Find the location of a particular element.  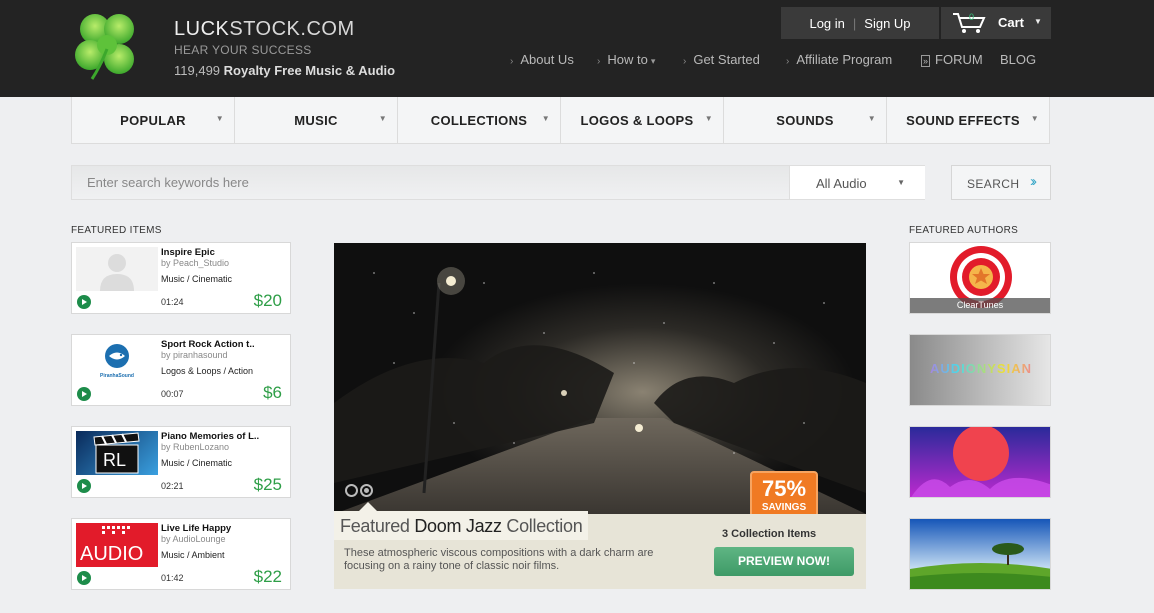

item-duration: 01:42 is located at coordinates (172, 578).